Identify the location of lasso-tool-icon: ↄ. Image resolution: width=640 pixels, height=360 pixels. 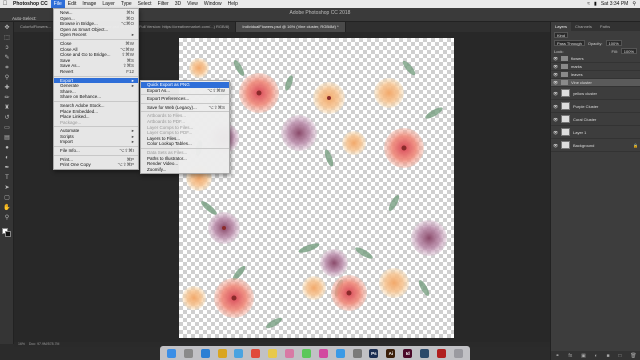
(7, 48).